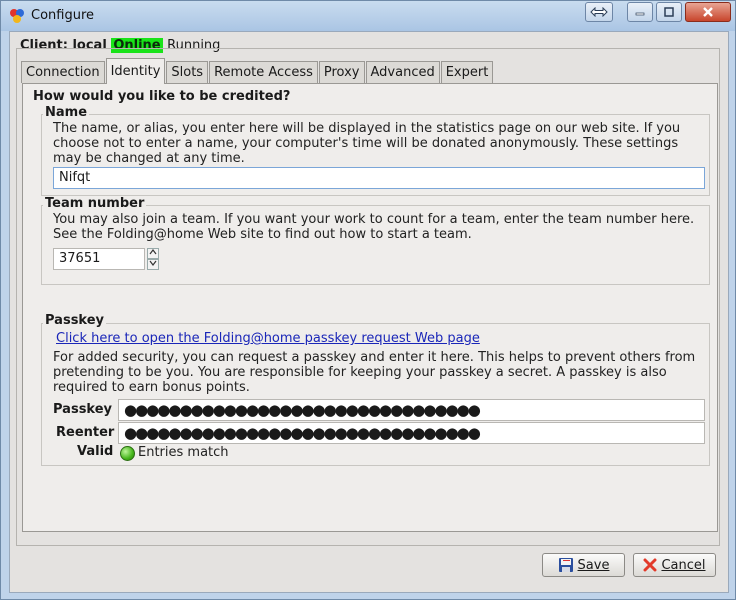 This screenshot has width=736, height=600. Describe the element at coordinates (149, 158) in the screenshot. I see `name-description-line-3: may be changed at any time.` at that location.